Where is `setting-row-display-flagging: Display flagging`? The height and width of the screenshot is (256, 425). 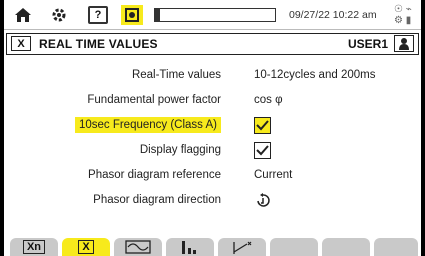 setting-row-display-flagging: Display flagging is located at coordinates (212, 151).